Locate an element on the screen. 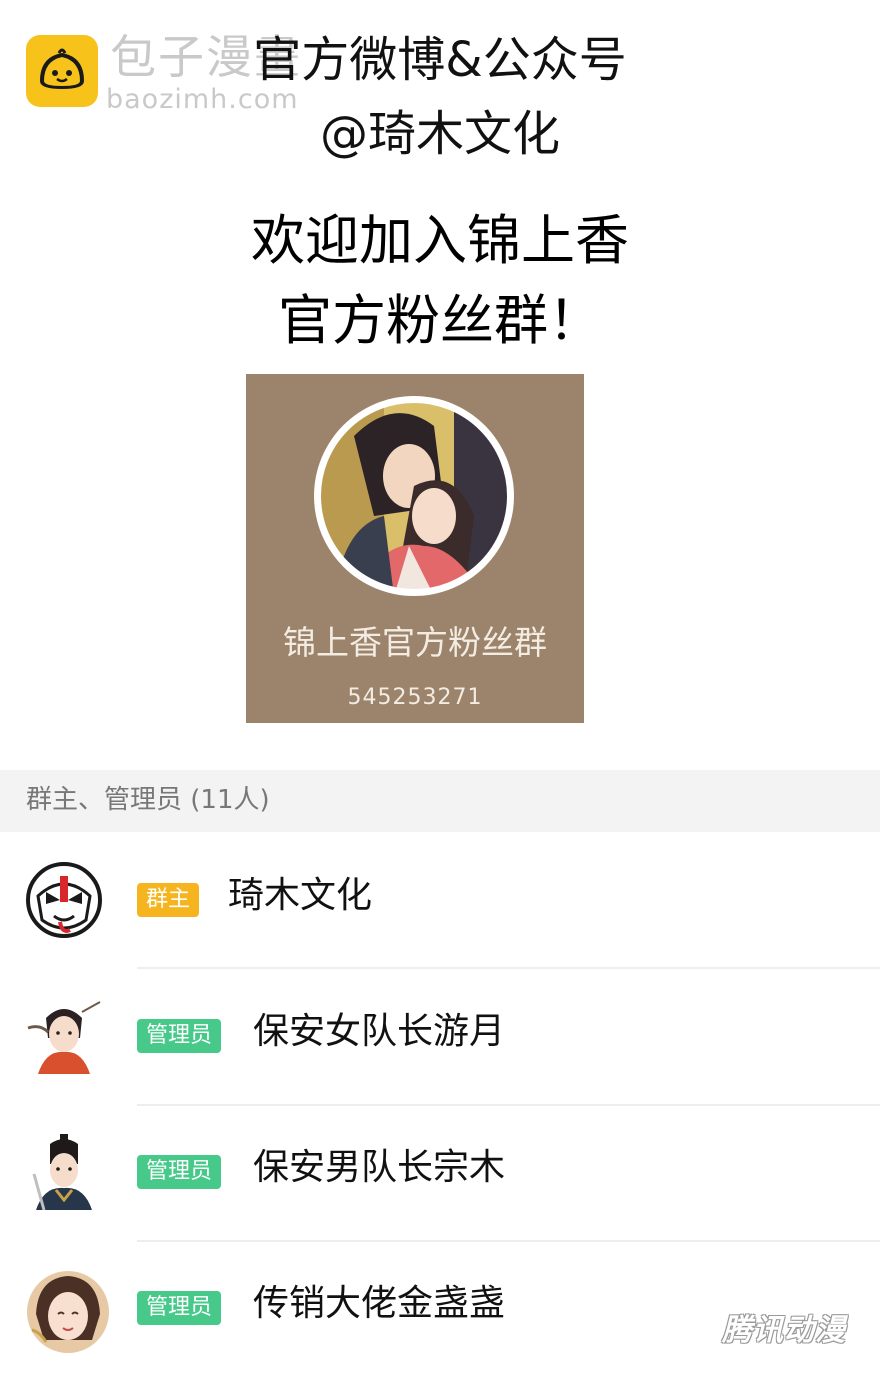  group-card: 锦上香官方粉丝群 545253271 is located at coordinates (415, 548).